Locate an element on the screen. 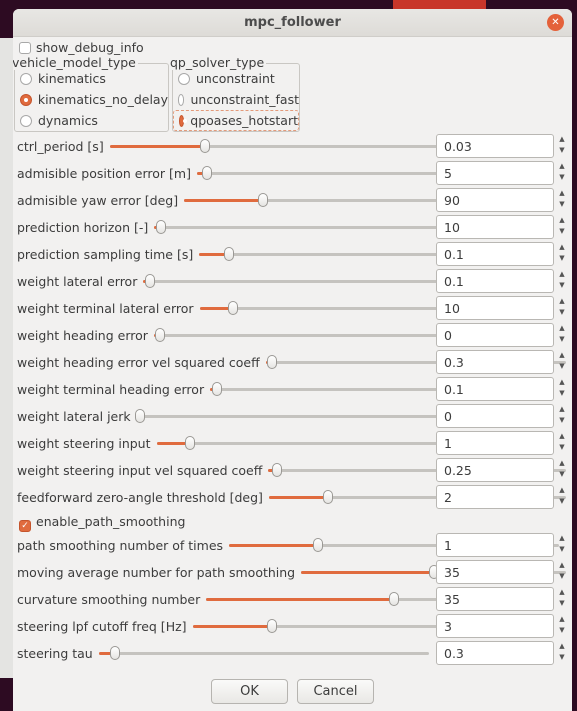 This screenshot has height=711, width=577. close-icon: ✕ is located at coordinates (555, 22).